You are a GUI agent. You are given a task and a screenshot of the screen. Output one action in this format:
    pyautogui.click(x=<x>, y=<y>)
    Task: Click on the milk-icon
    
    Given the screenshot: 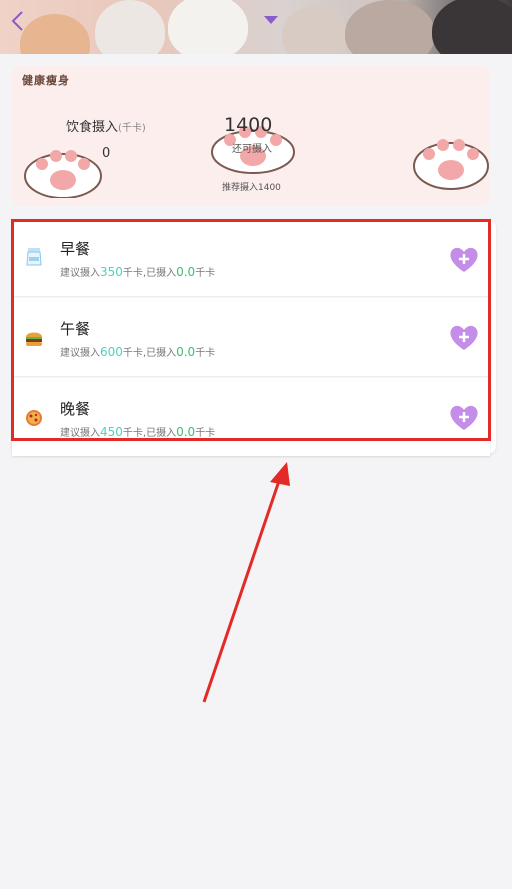 What is the action you would take?
    pyautogui.click(x=34, y=257)
    